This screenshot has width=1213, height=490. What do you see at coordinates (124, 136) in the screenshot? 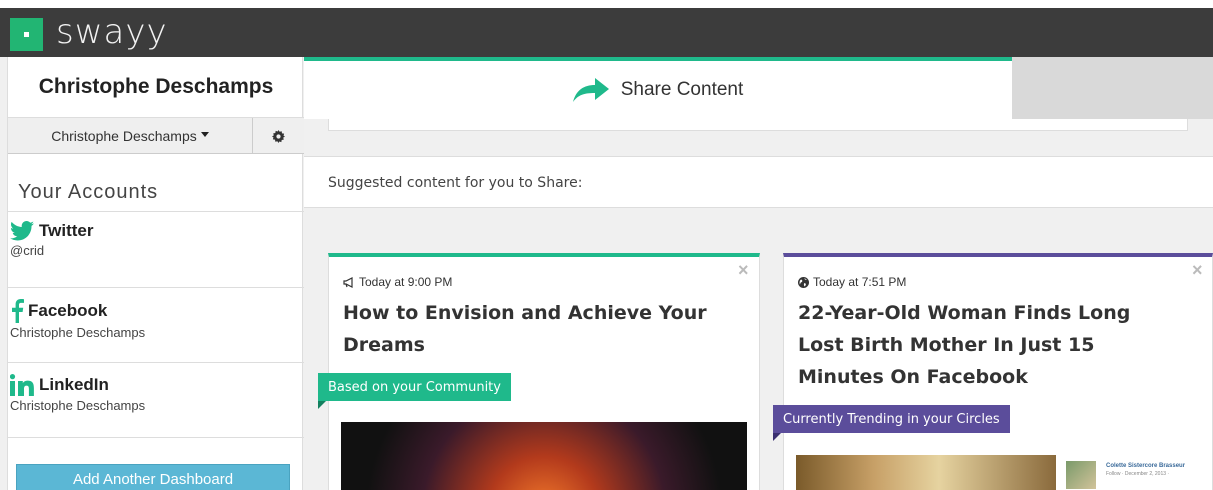
I see `user-dropdown-label: Christophe Deschamps` at bounding box center [124, 136].